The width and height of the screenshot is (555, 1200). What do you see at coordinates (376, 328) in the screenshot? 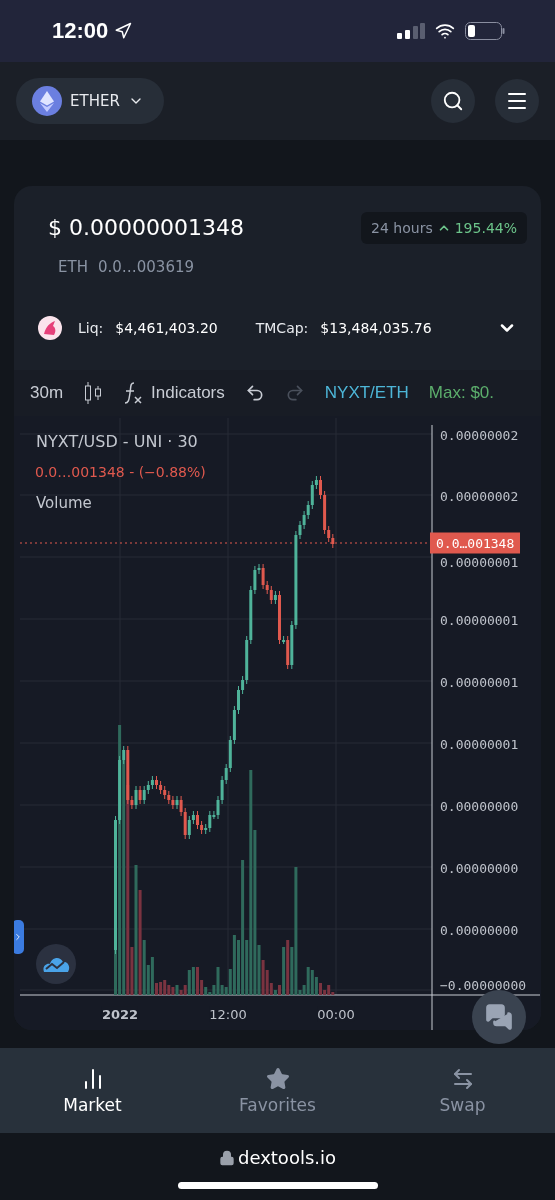
I see `stat-value: $13,484,035.76` at bounding box center [376, 328].